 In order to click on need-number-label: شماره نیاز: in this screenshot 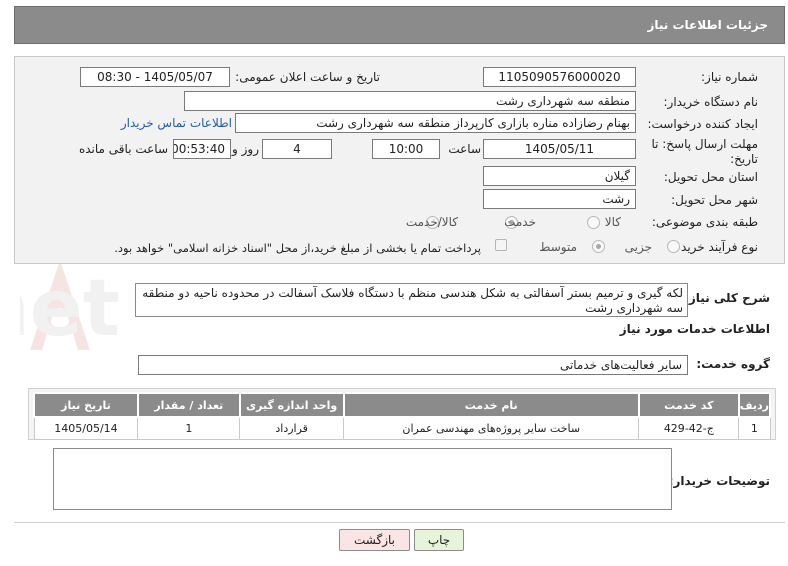, I will do `click(729, 77)`.